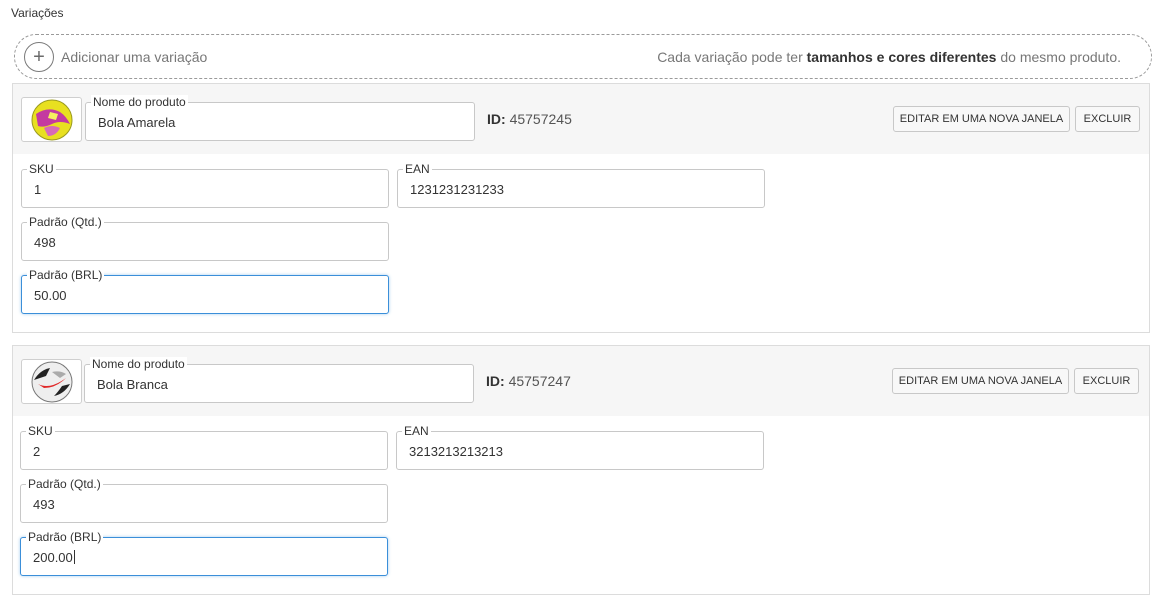 The width and height of the screenshot is (1162, 602). Describe the element at coordinates (901, 56) in the screenshot. I see `hint-text-bold: tamanhos e cores diferentes` at that location.